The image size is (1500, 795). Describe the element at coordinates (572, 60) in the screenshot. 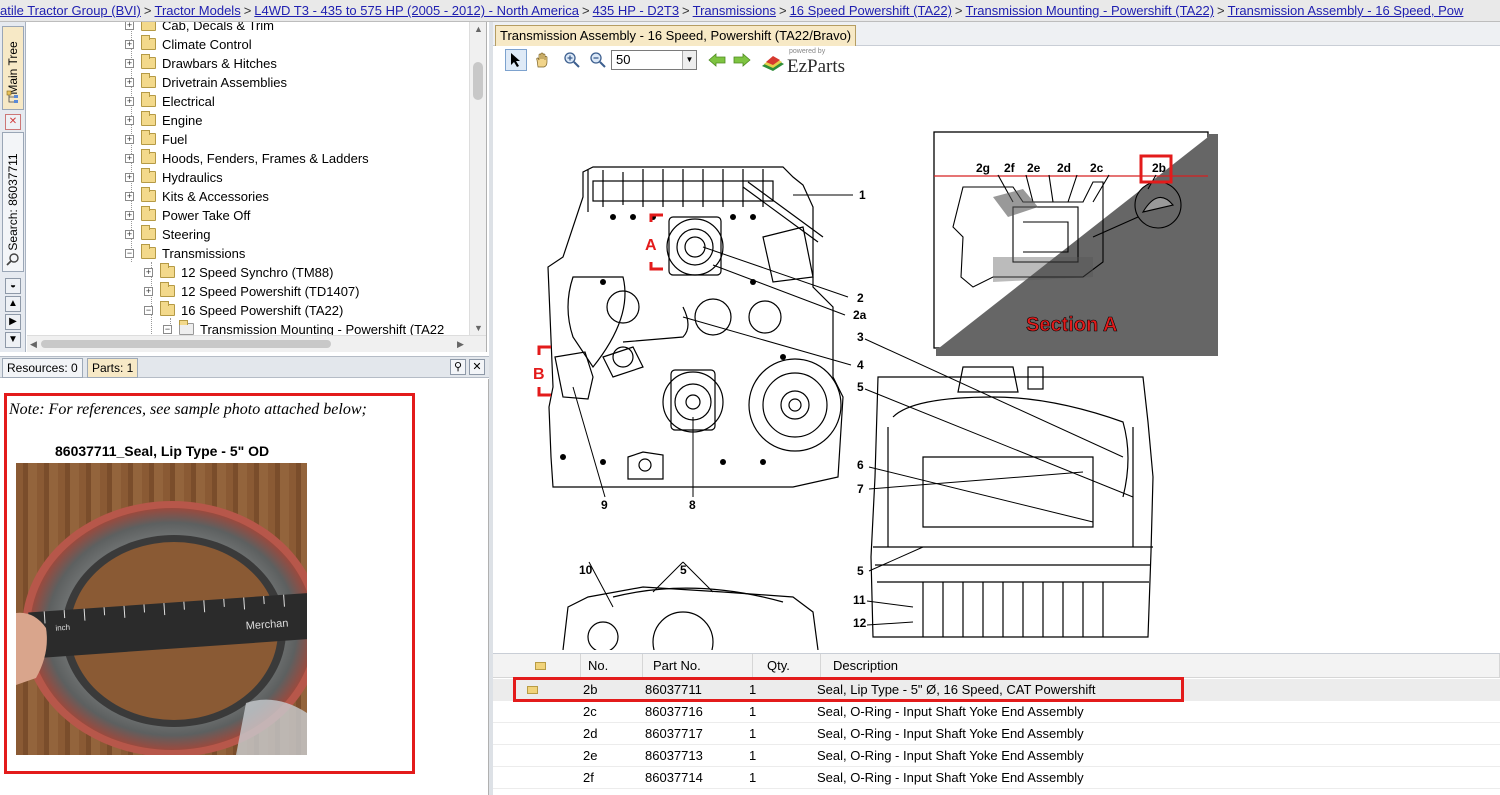

I see `zoom-in-icon` at that location.